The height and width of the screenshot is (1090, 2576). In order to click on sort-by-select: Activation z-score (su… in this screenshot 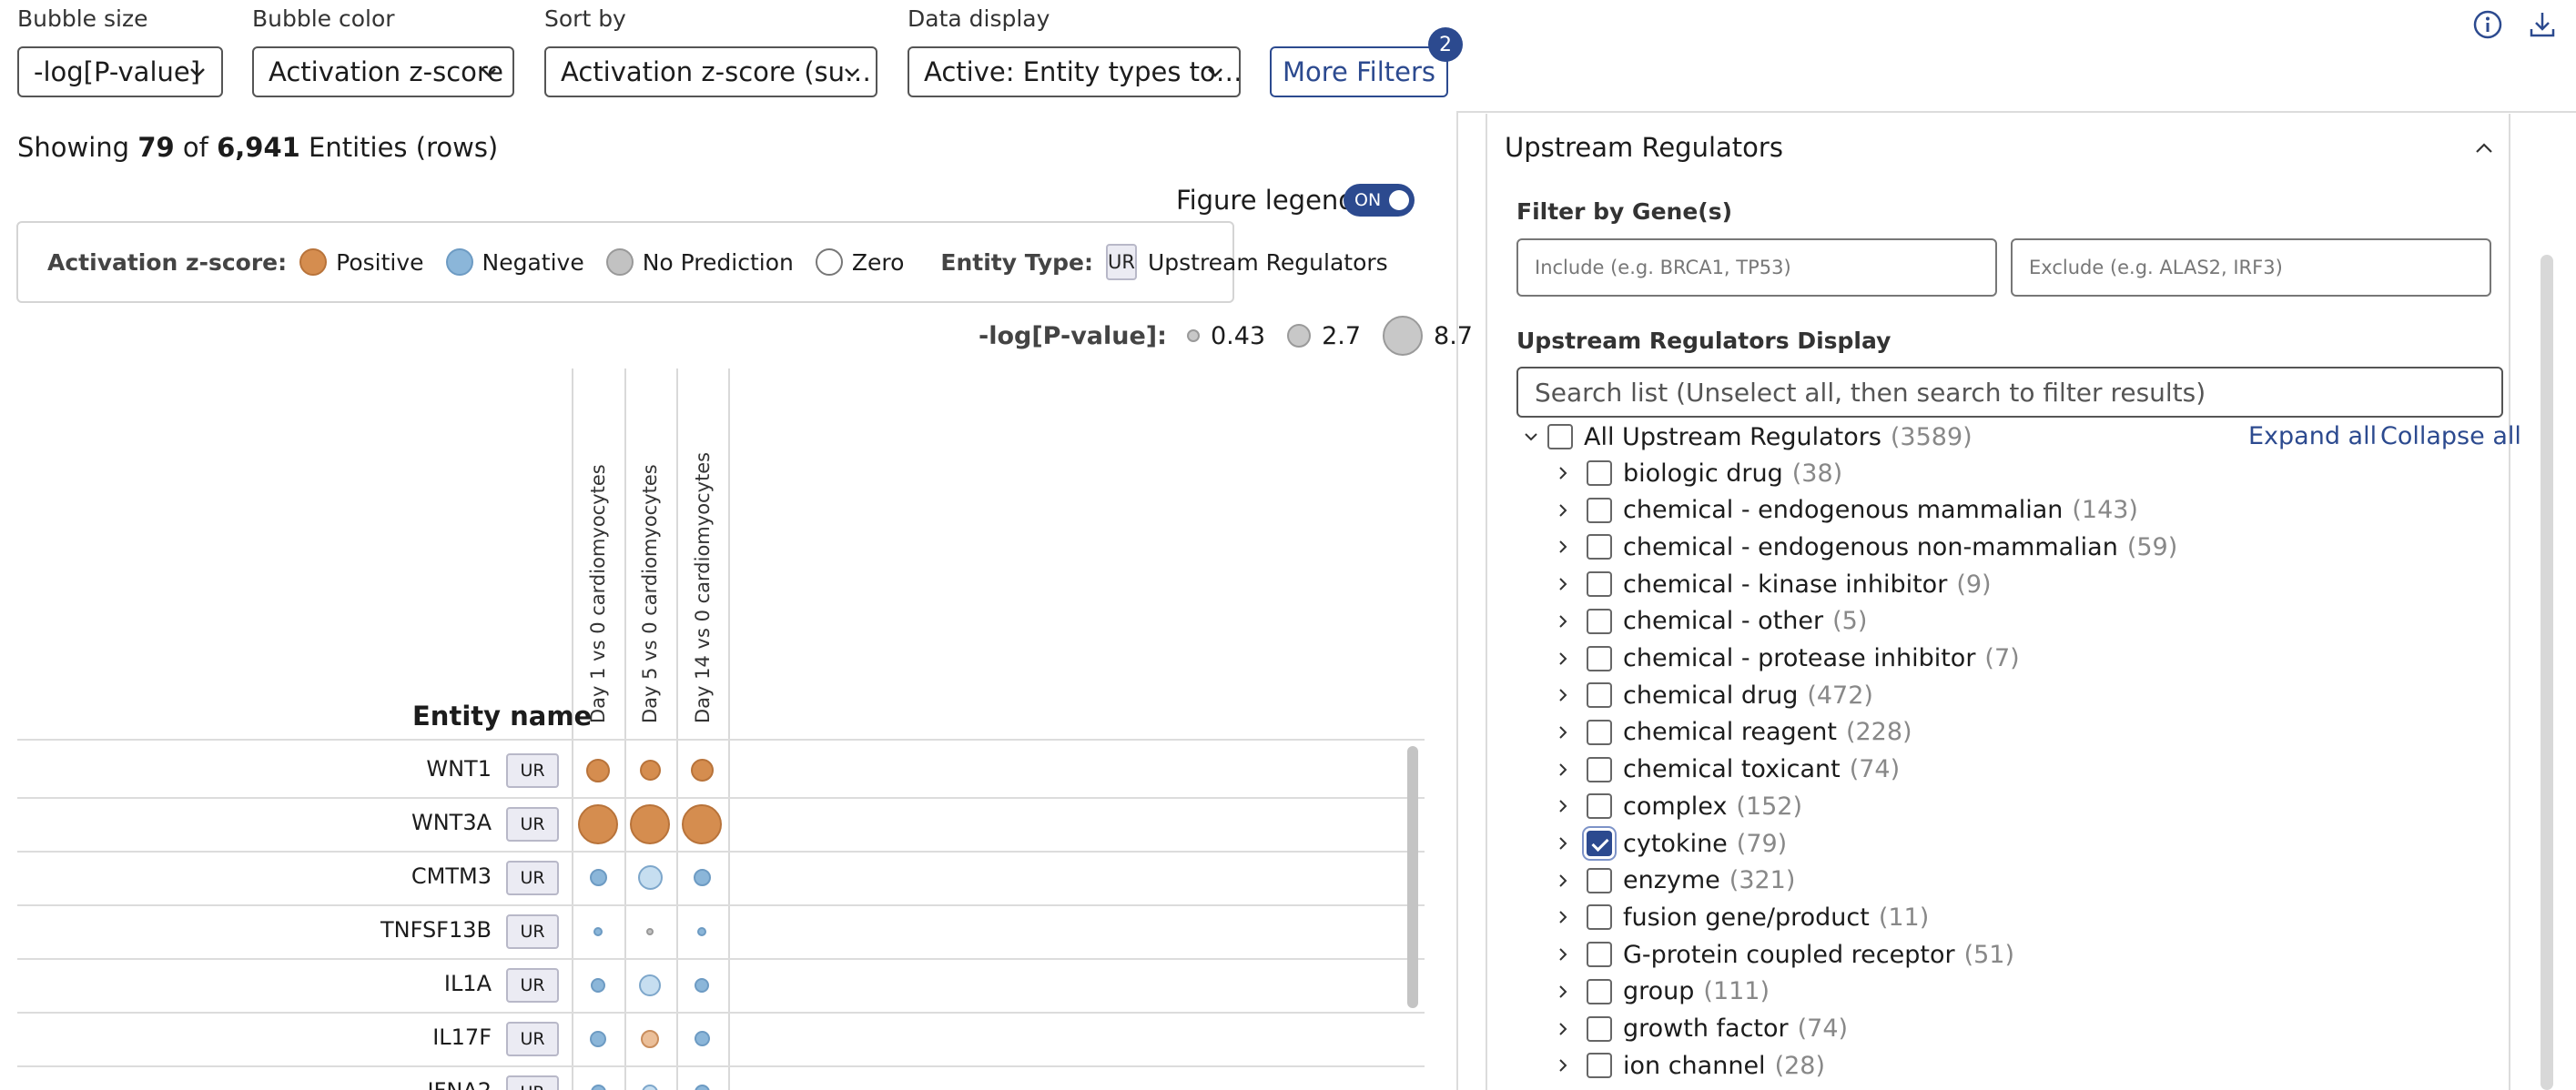, I will do `click(710, 71)`.